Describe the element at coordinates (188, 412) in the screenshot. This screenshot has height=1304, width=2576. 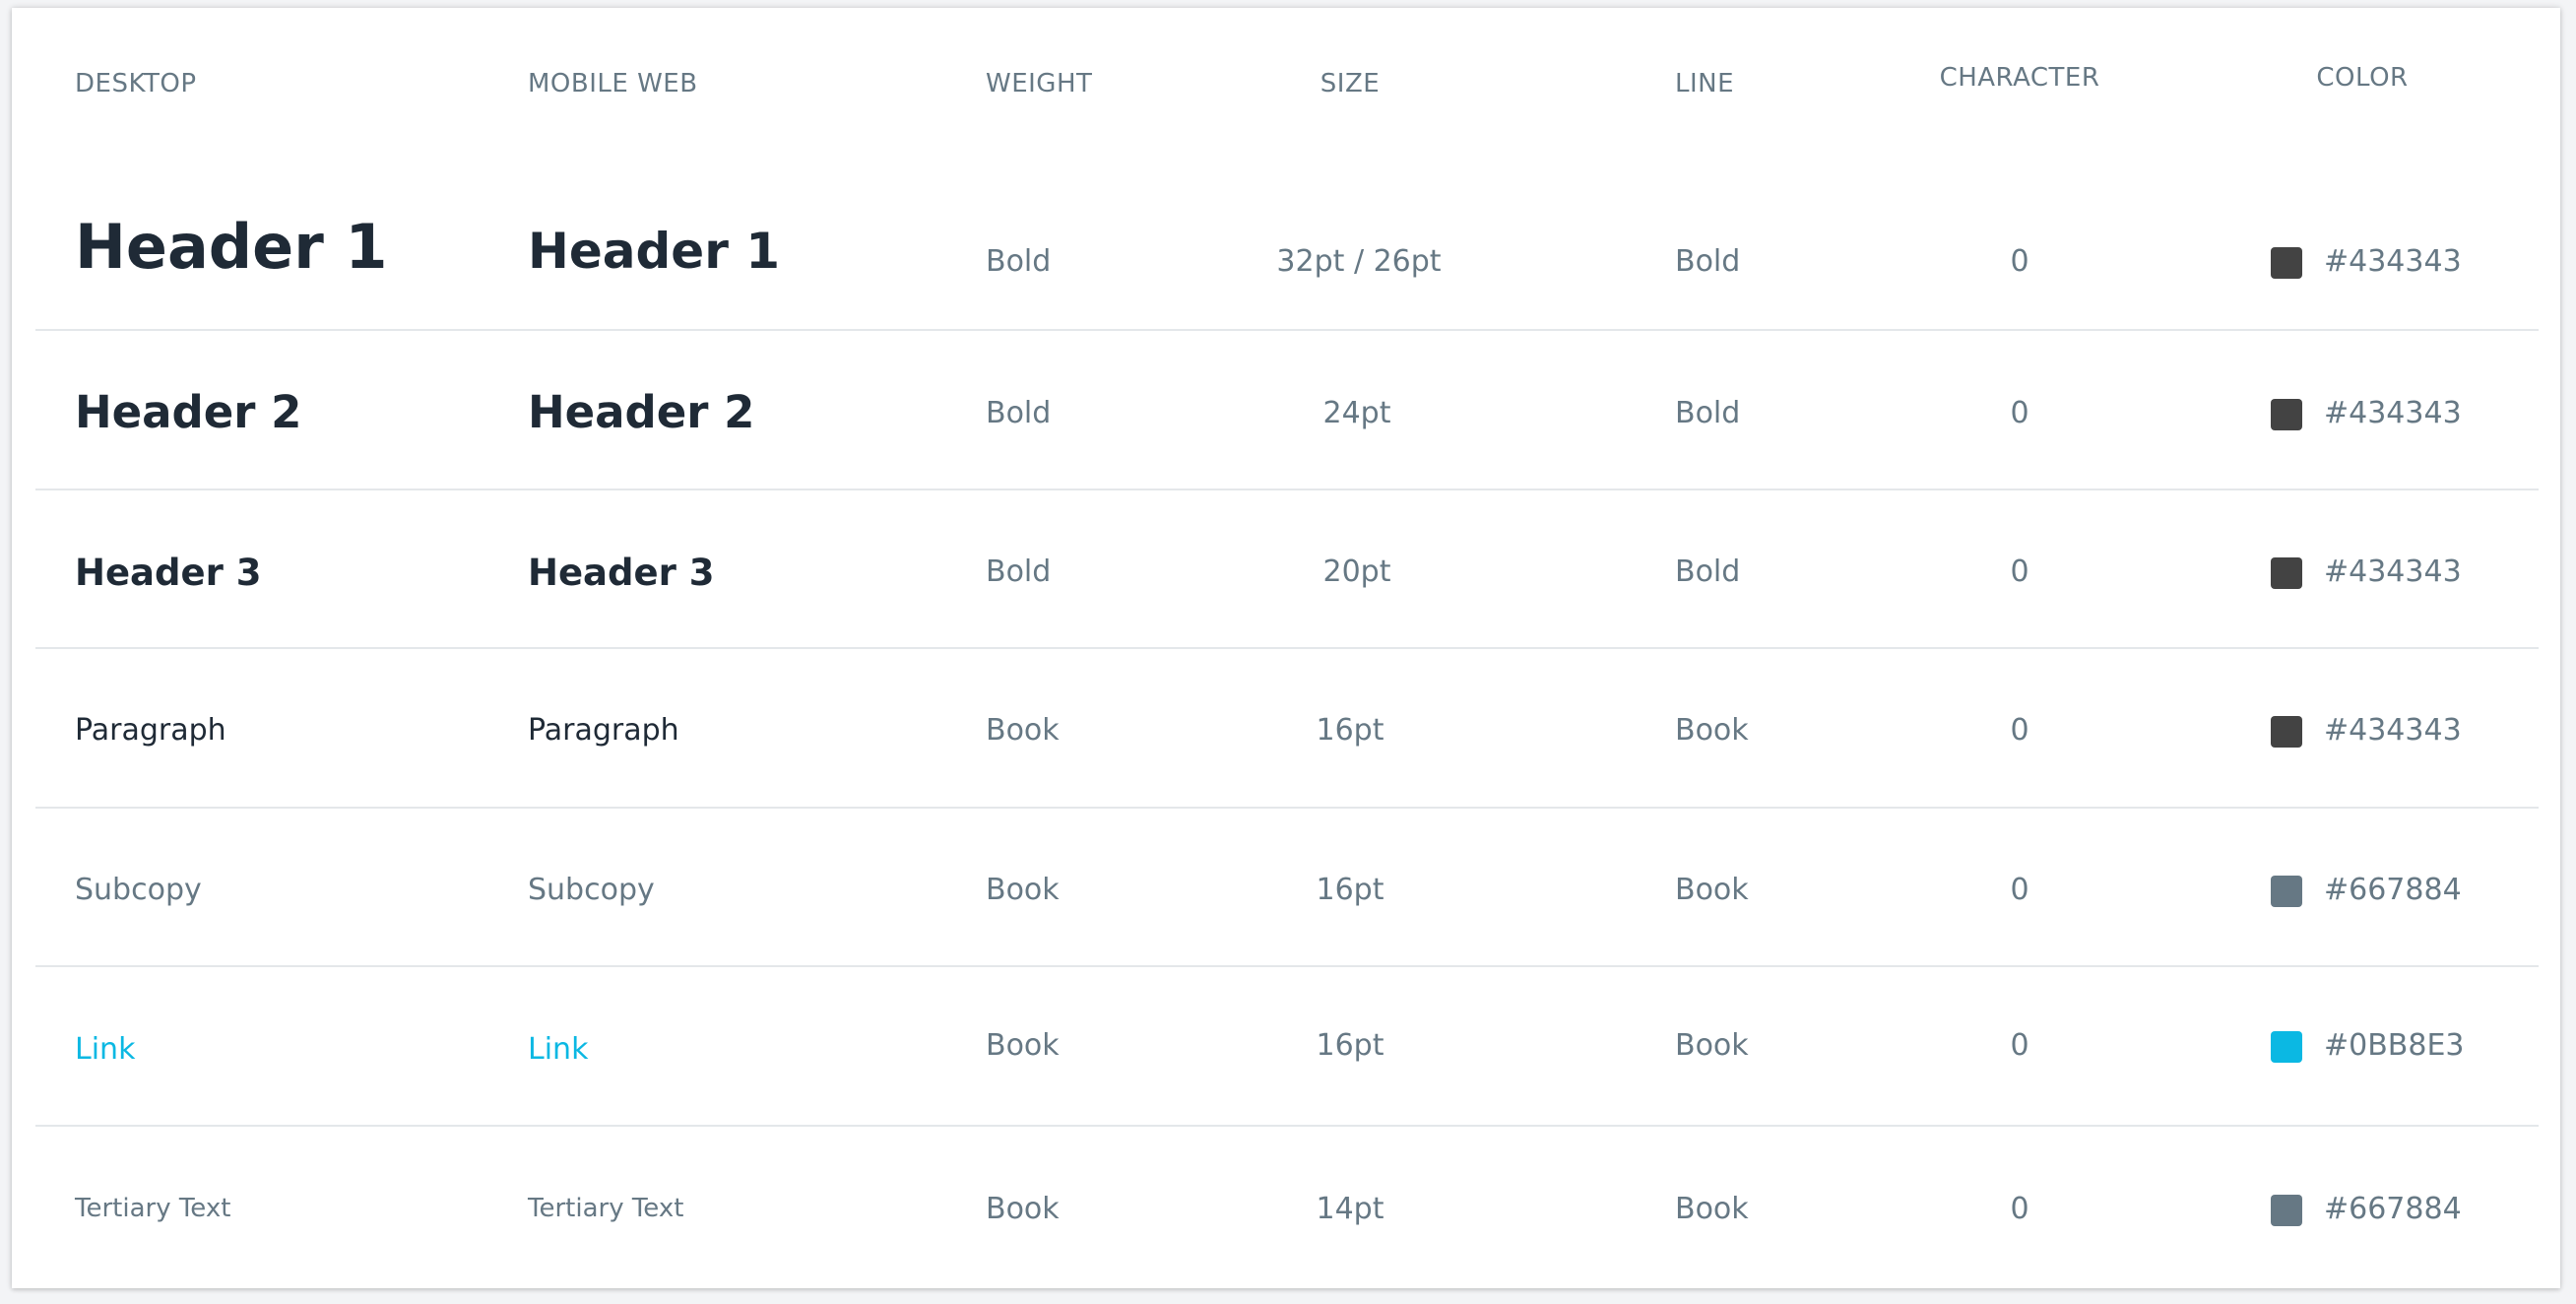
I see `desktop-sample: Header 2` at that location.